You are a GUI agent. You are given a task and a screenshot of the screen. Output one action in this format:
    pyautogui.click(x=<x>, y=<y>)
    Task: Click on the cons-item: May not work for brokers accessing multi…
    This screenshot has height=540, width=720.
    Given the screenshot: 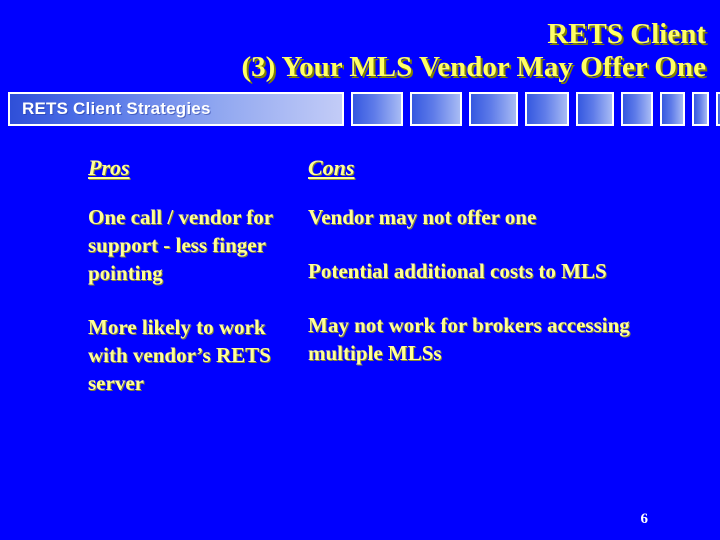 What is the action you would take?
    pyautogui.click(x=469, y=339)
    